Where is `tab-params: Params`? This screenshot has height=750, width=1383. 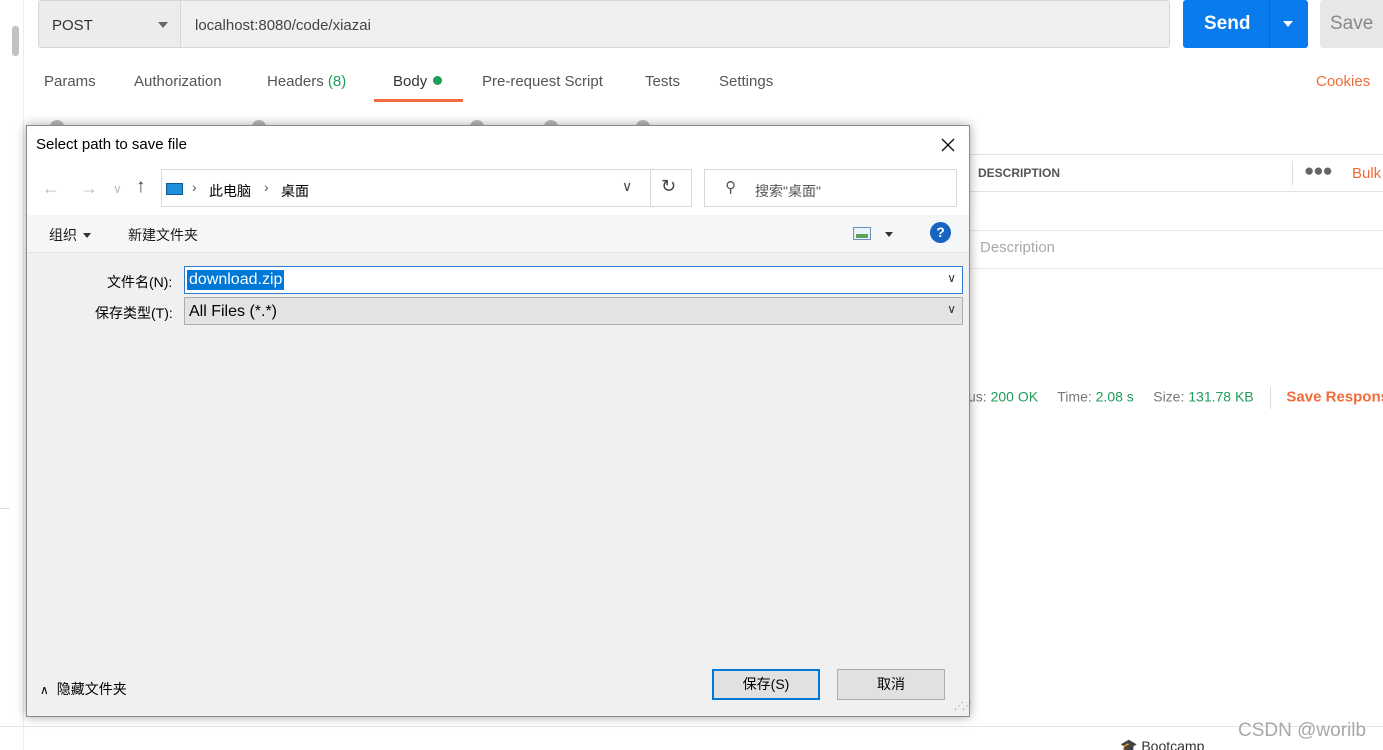 tab-params: Params is located at coordinates (70, 81).